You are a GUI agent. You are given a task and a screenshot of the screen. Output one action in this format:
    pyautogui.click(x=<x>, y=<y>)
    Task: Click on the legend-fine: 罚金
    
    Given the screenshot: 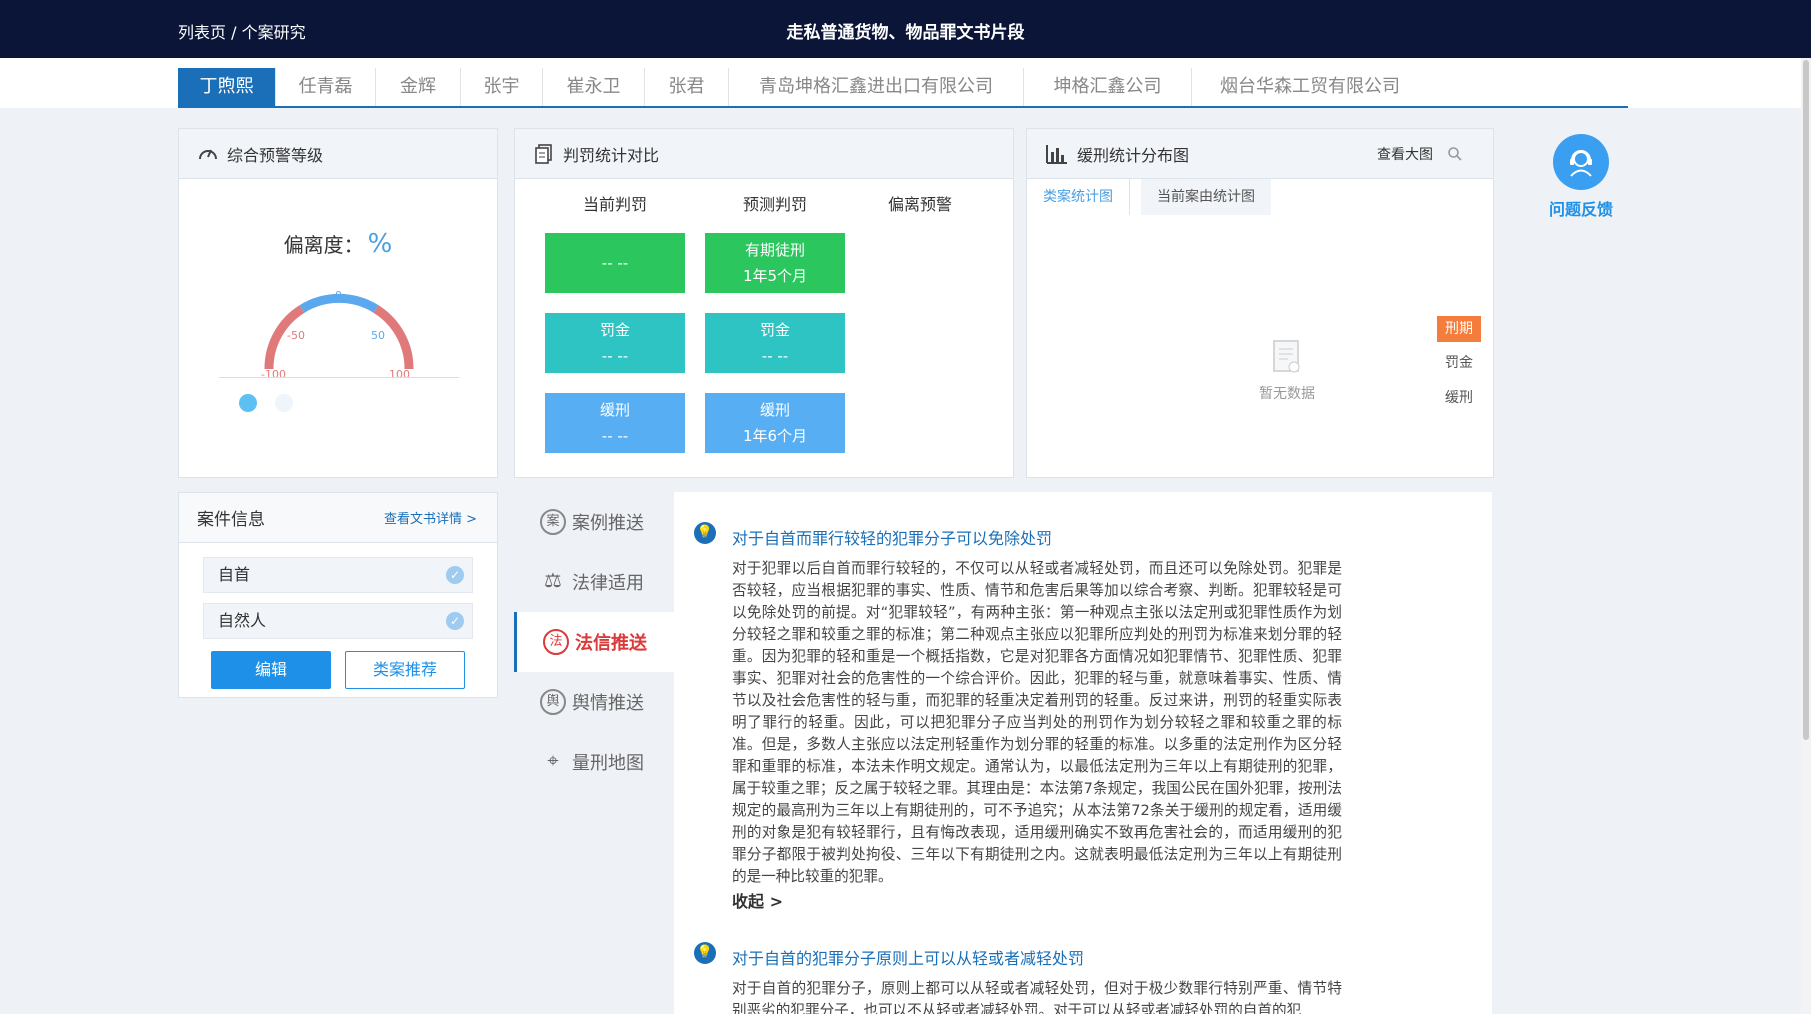 What is the action you would take?
    pyautogui.click(x=1459, y=363)
    